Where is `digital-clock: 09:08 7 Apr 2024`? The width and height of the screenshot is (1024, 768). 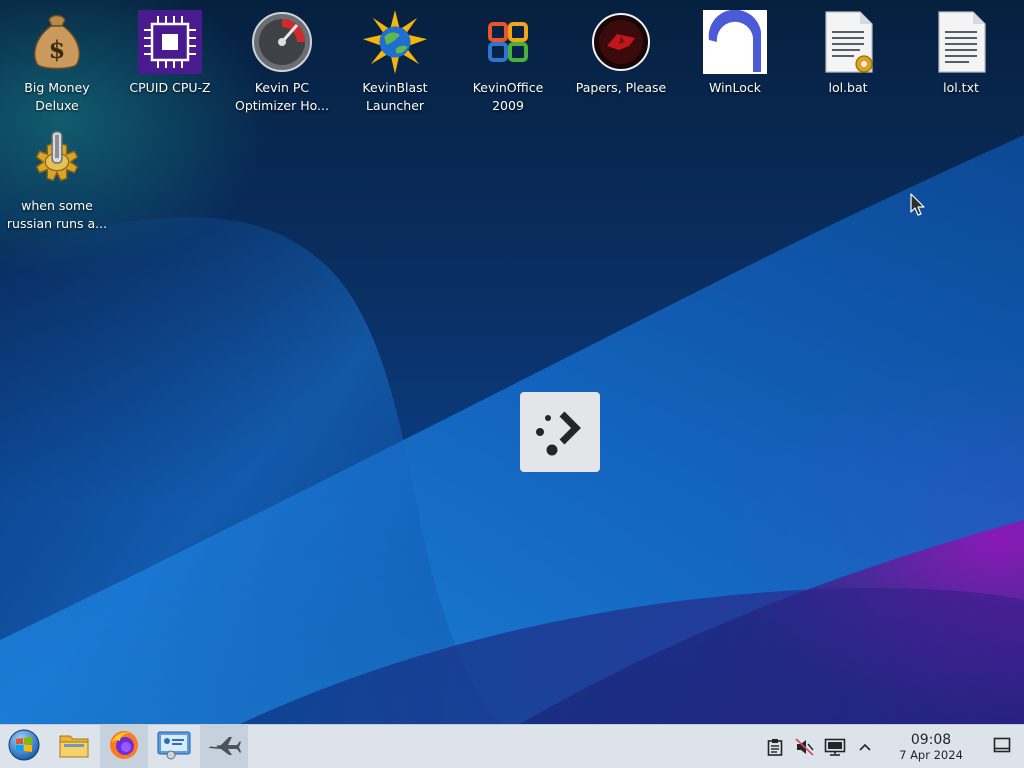
digital-clock: 09:08 7 Apr 2024 is located at coordinates (931, 747).